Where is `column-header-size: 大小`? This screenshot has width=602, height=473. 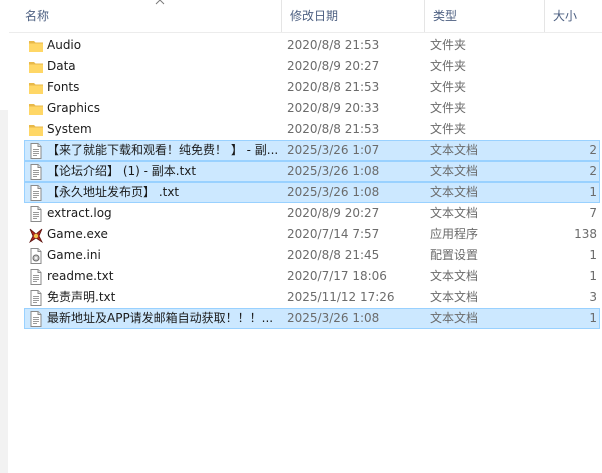 column-header-size: 大小 is located at coordinates (573, 16).